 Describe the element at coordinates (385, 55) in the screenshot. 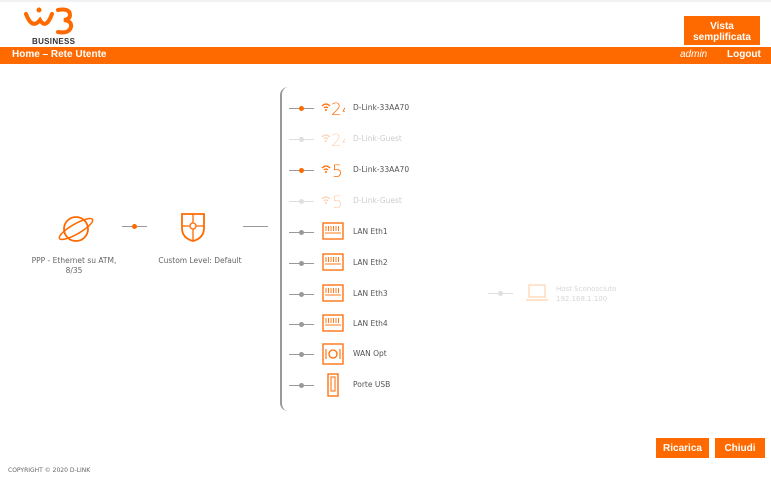

I see `navigation-bar: Home – Rete Utente admin Logout` at that location.